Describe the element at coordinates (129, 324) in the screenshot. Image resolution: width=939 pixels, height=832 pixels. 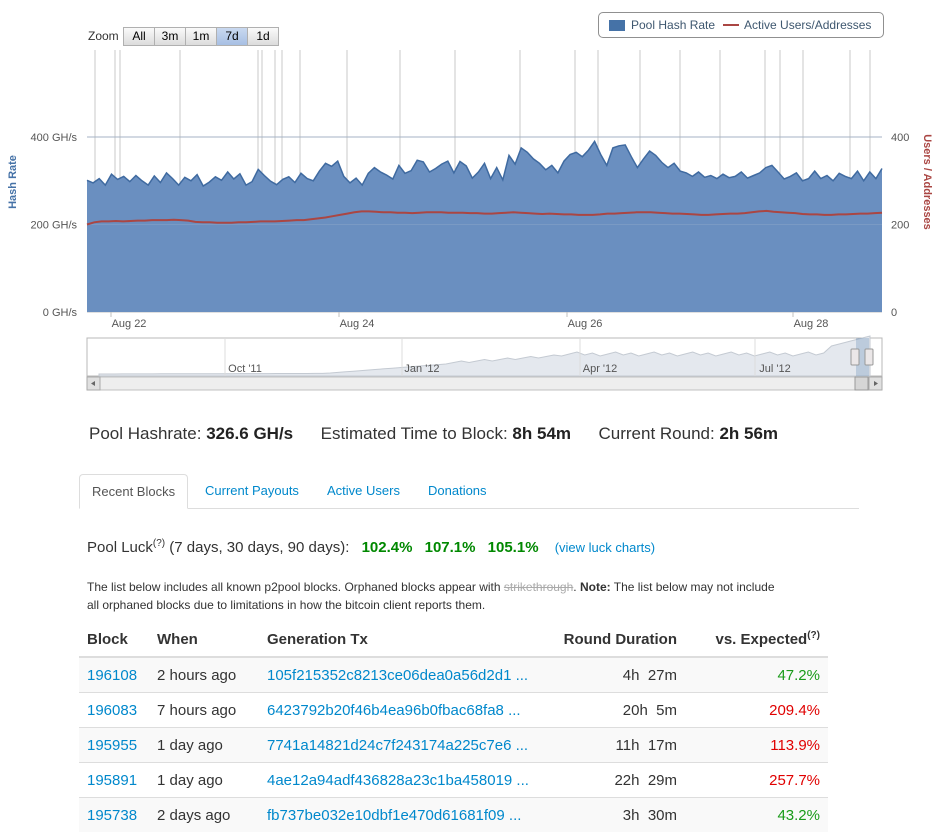
I see `x-tick-label: Aug 22` at that location.